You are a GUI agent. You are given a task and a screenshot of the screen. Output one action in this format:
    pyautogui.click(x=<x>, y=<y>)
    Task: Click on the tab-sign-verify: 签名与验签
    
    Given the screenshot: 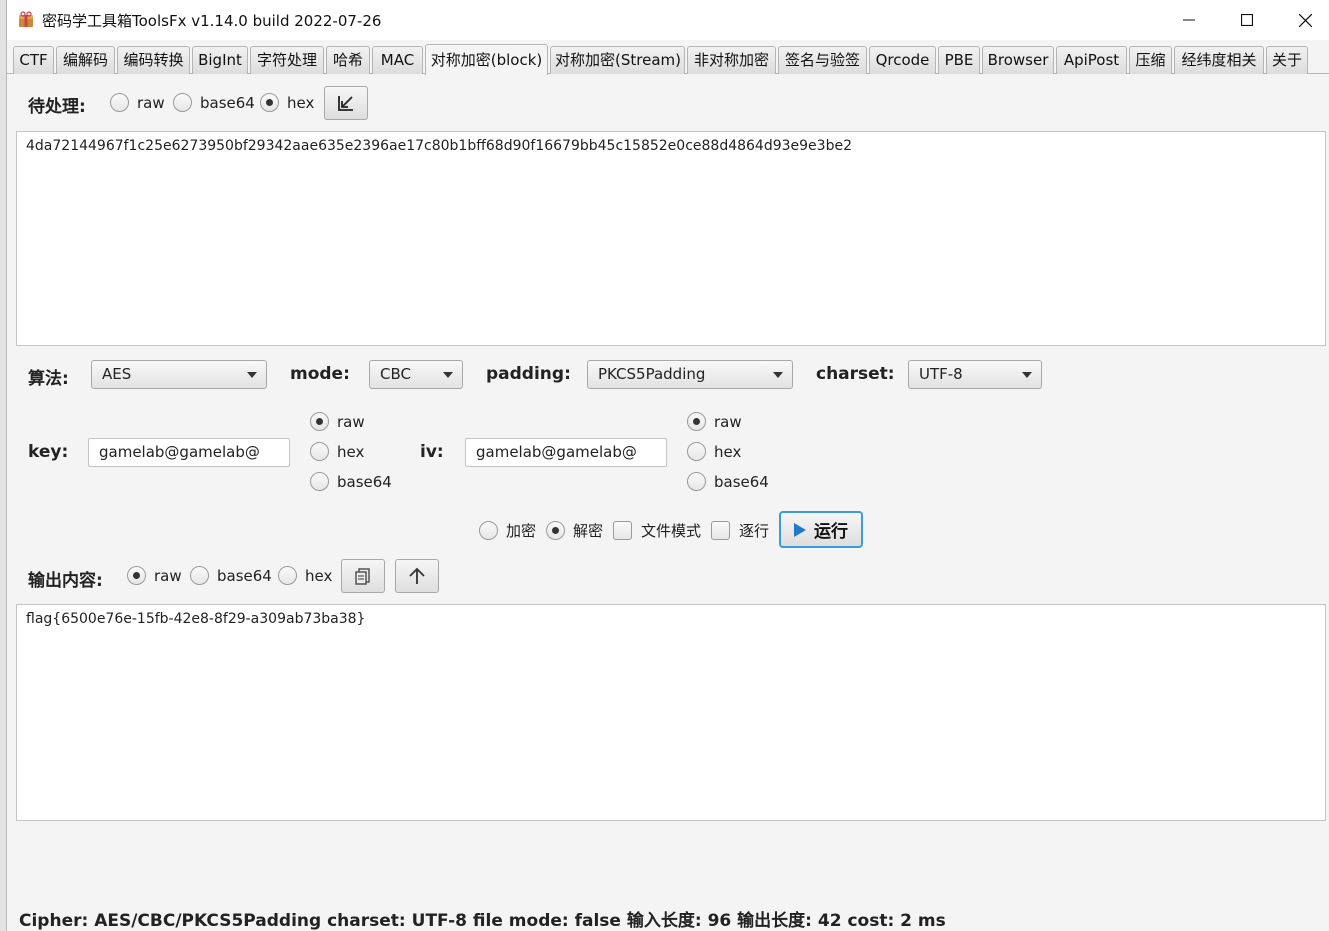 What is the action you would take?
    pyautogui.click(x=822, y=60)
    